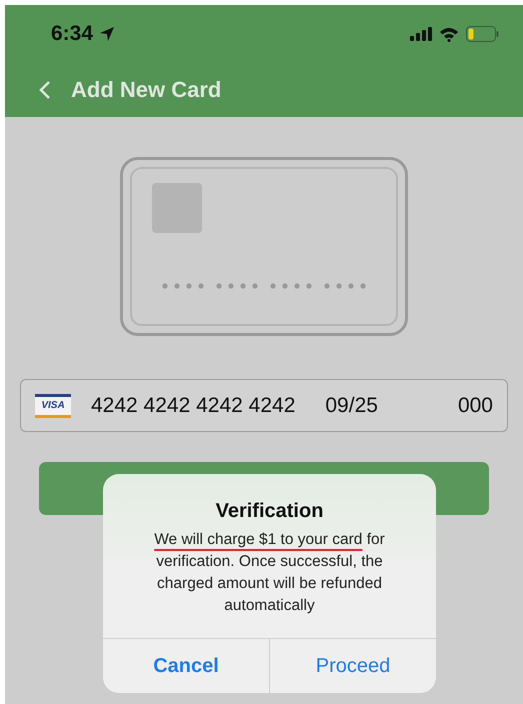 Image resolution: width=523 pixels, height=704 pixels. What do you see at coordinates (177, 208) in the screenshot?
I see `card-chip` at bounding box center [177, 208].